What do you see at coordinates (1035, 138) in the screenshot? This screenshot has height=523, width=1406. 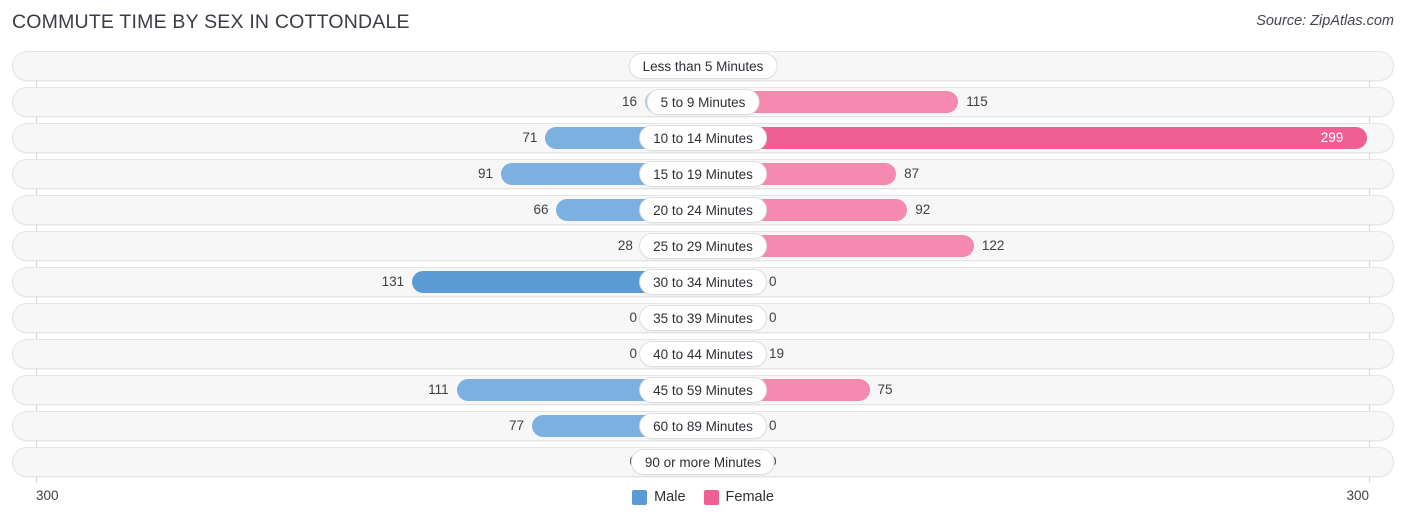 I see `bar-female` at bounding box center [1035, 138].